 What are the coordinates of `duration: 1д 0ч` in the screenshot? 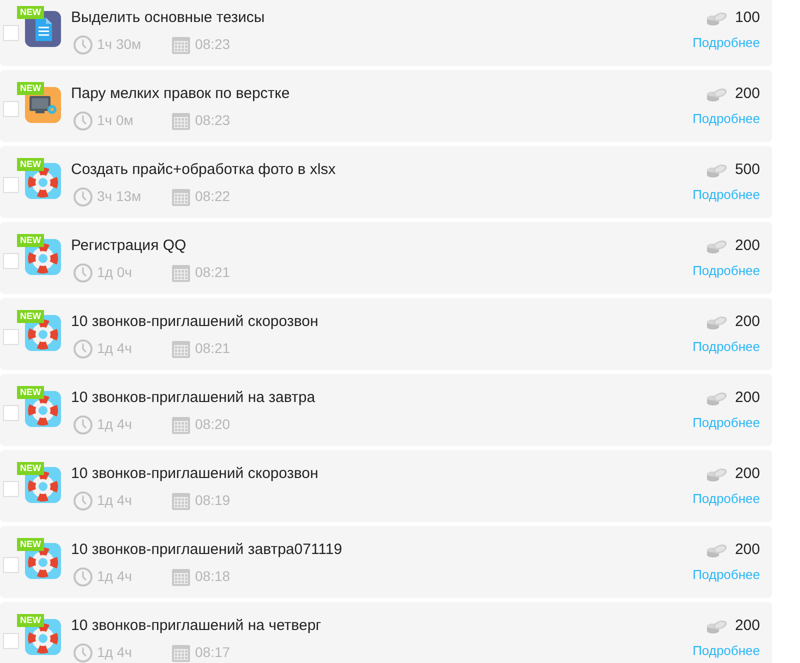 It's located at (115, 272).